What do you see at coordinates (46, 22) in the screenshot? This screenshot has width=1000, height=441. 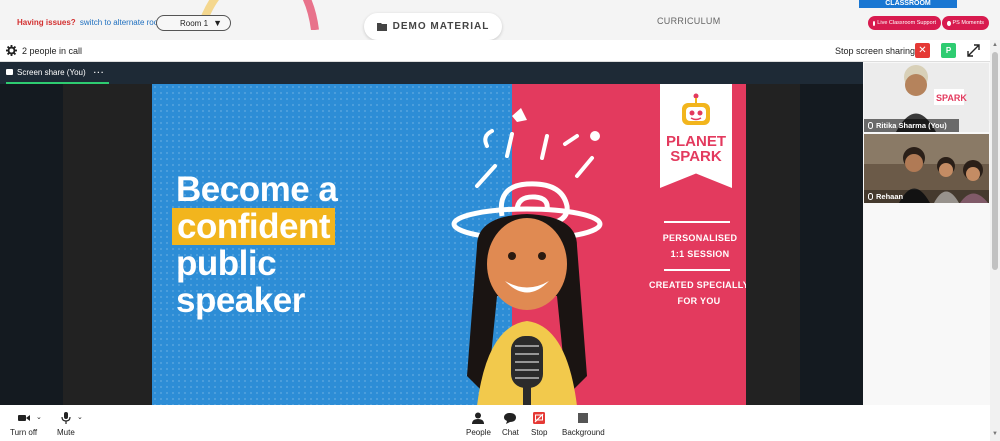 I see `issue-question: Having issues?` at bounding box center [46, 22].